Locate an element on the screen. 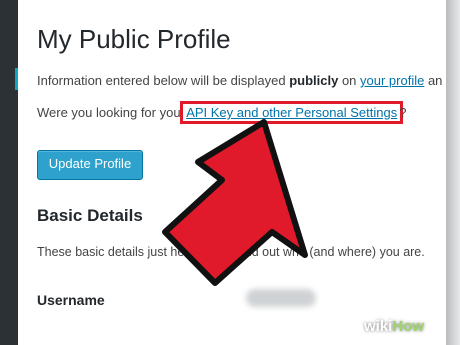  username-value-blurred is located at coordinates (281, 298).